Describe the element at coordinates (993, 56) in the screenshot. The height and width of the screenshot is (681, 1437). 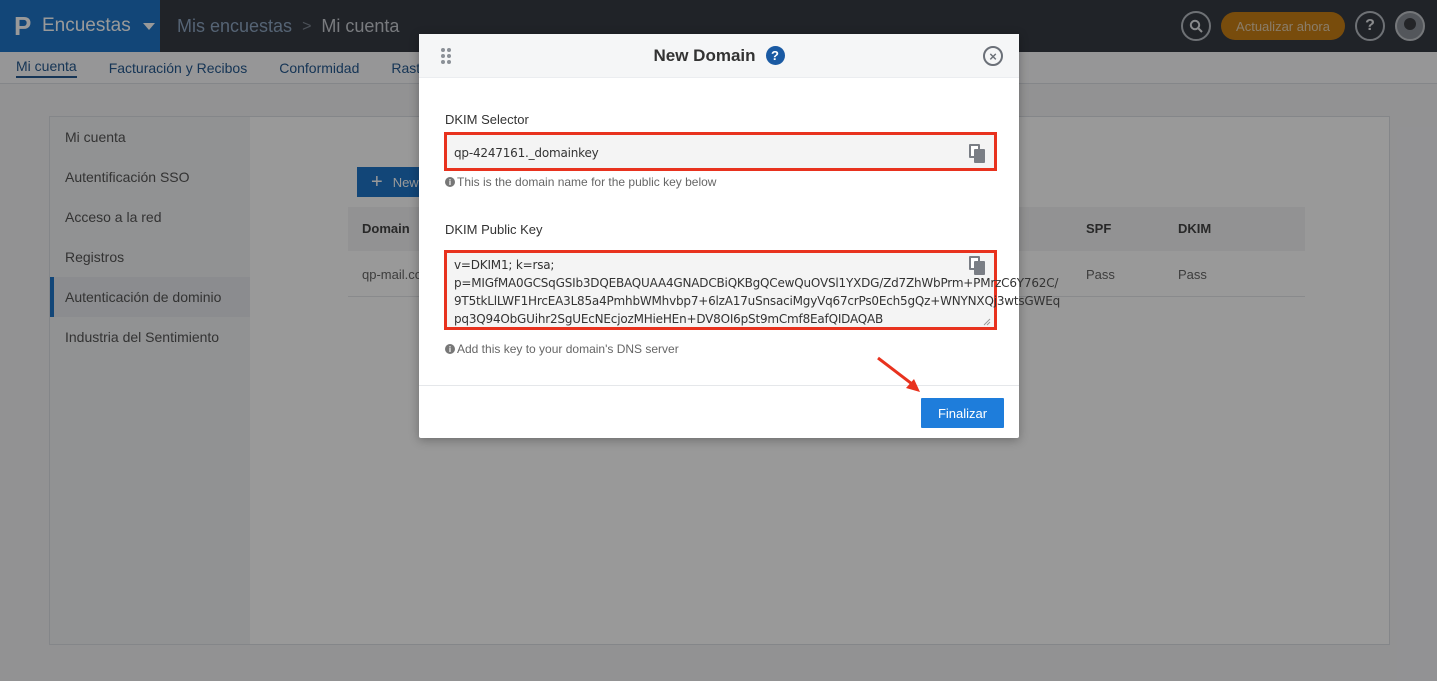
I see `close-icon: ×` at that location.